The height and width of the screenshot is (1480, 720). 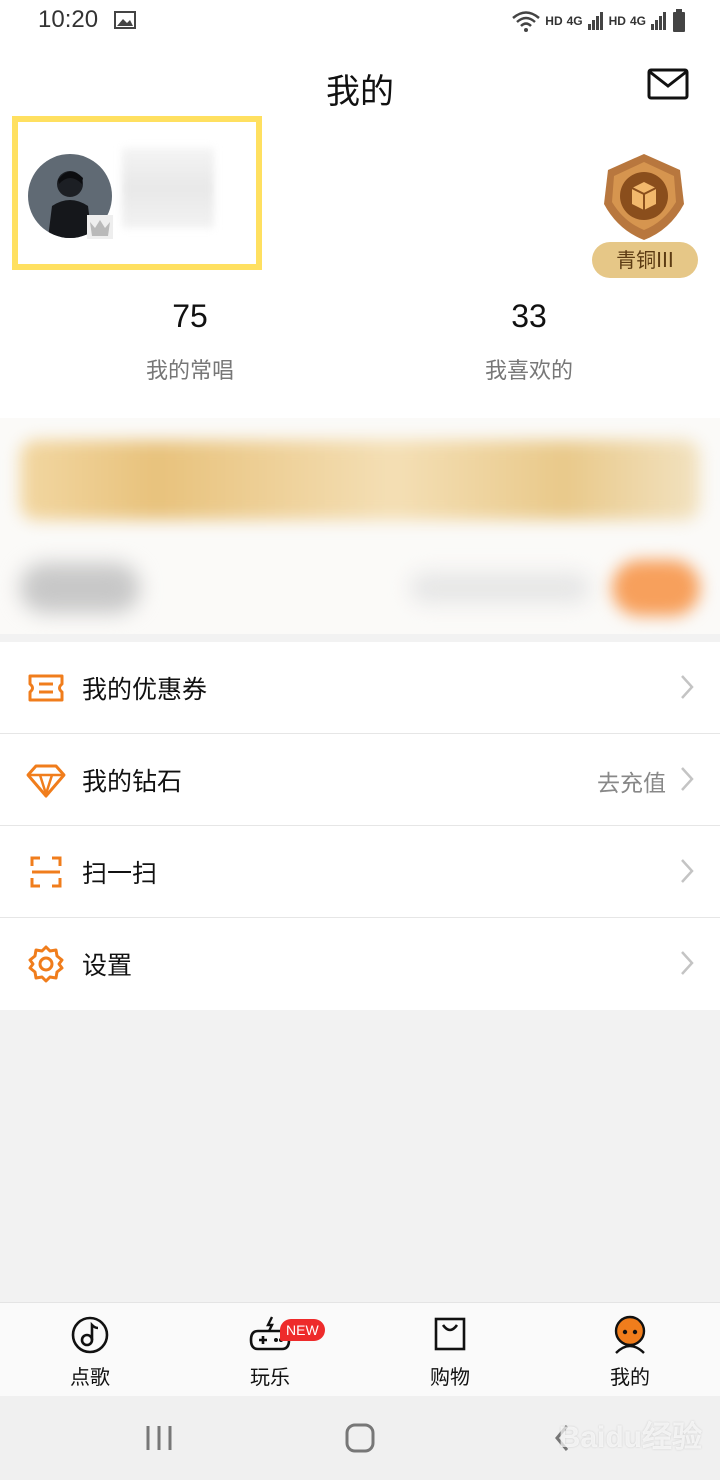 What do you see at coordinates (450, 1334) in the screenshot?
I see `shopping-bag-icon` at bounding box center [450, 1334].